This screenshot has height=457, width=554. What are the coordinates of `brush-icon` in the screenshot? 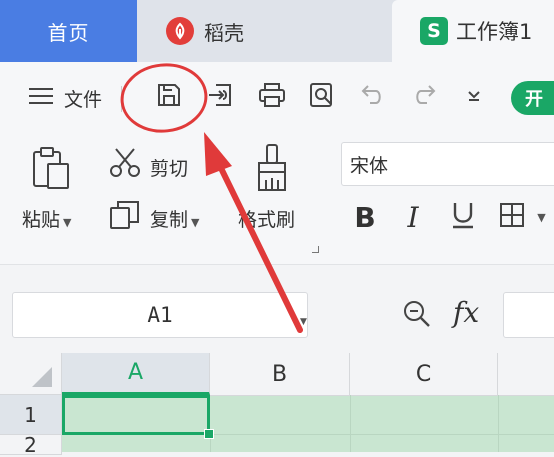 It's located at (272, 171).